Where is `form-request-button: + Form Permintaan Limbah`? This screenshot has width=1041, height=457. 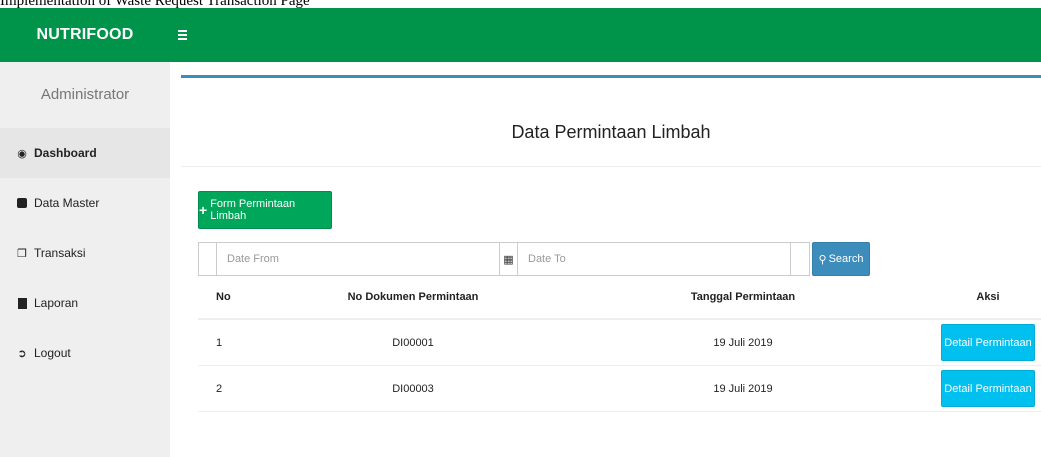
form-request-button: + Form Permintaan Limbah is located at coordinates (265, 210).